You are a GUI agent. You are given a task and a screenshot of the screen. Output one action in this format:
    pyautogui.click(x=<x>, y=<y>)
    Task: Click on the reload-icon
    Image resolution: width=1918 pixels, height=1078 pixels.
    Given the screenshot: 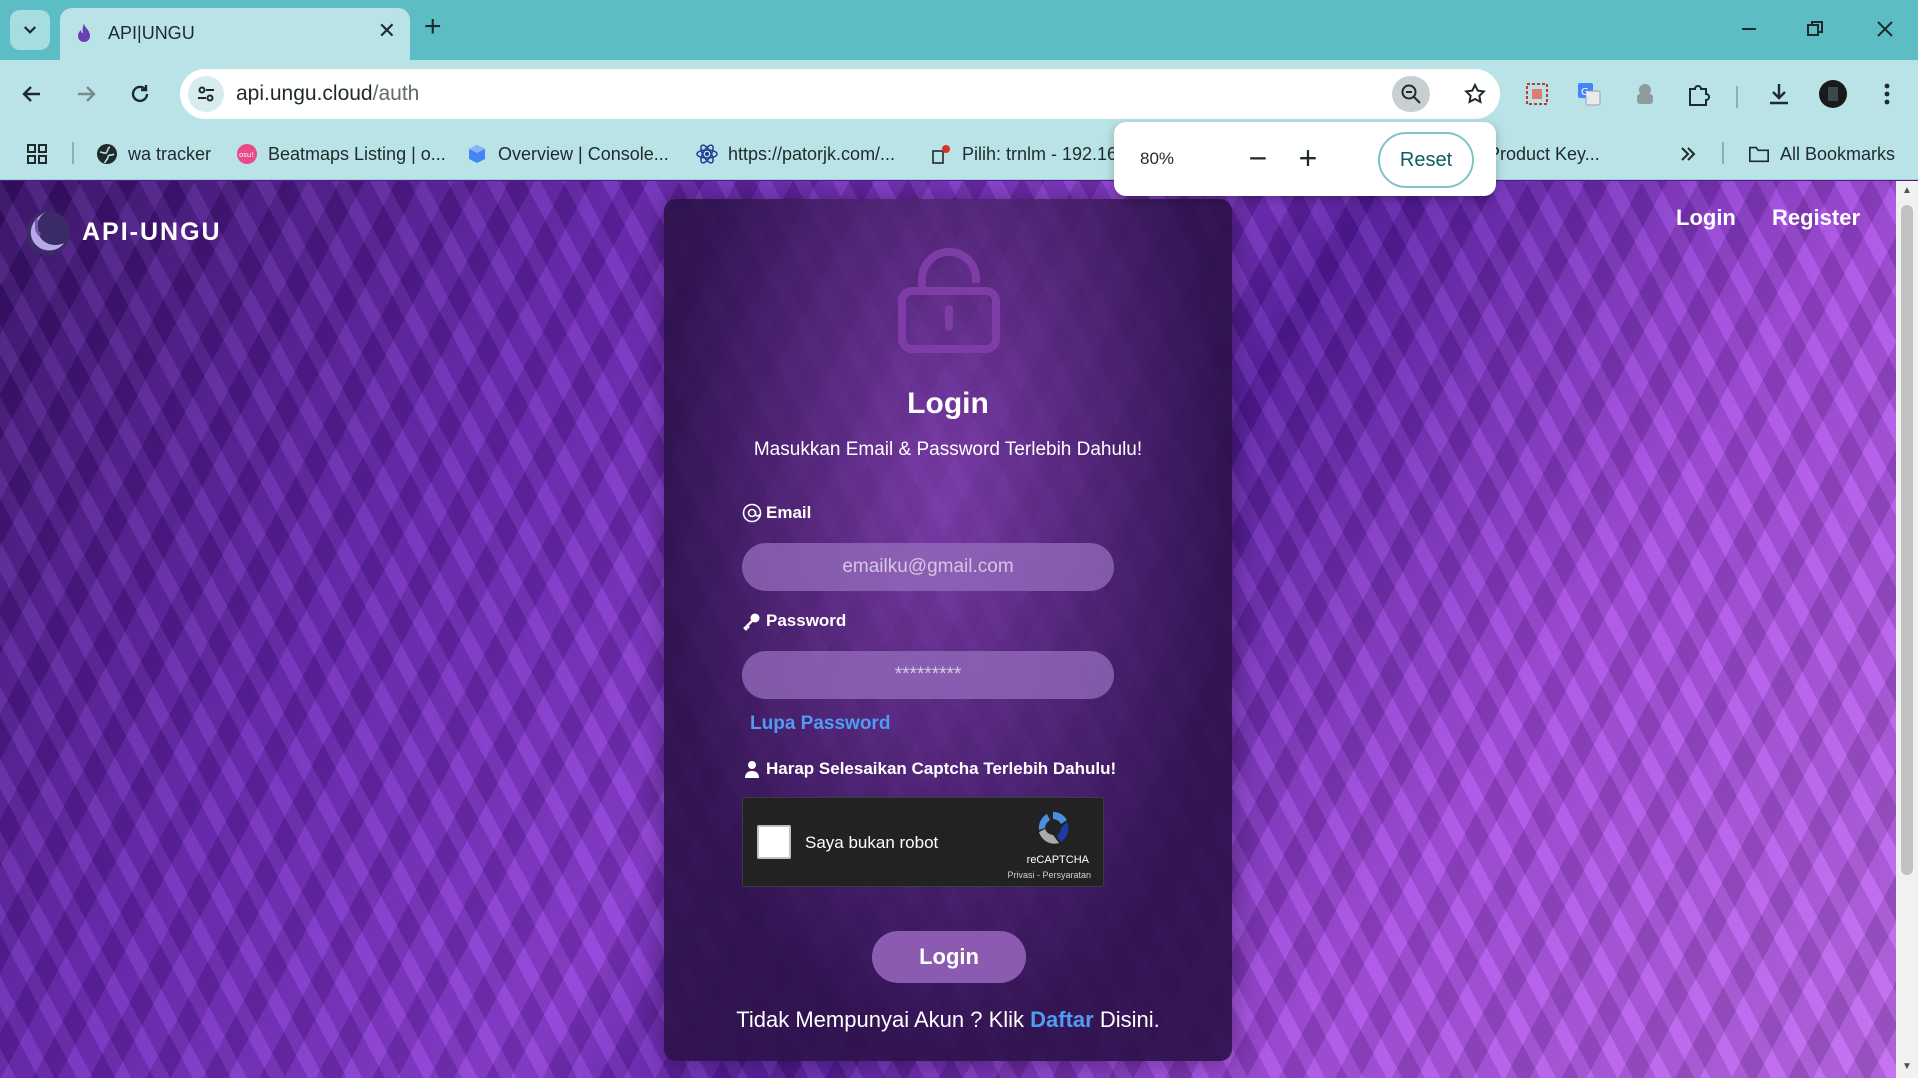 What is the action you would take?
    pyautogui.click(x=140, y=94)
    